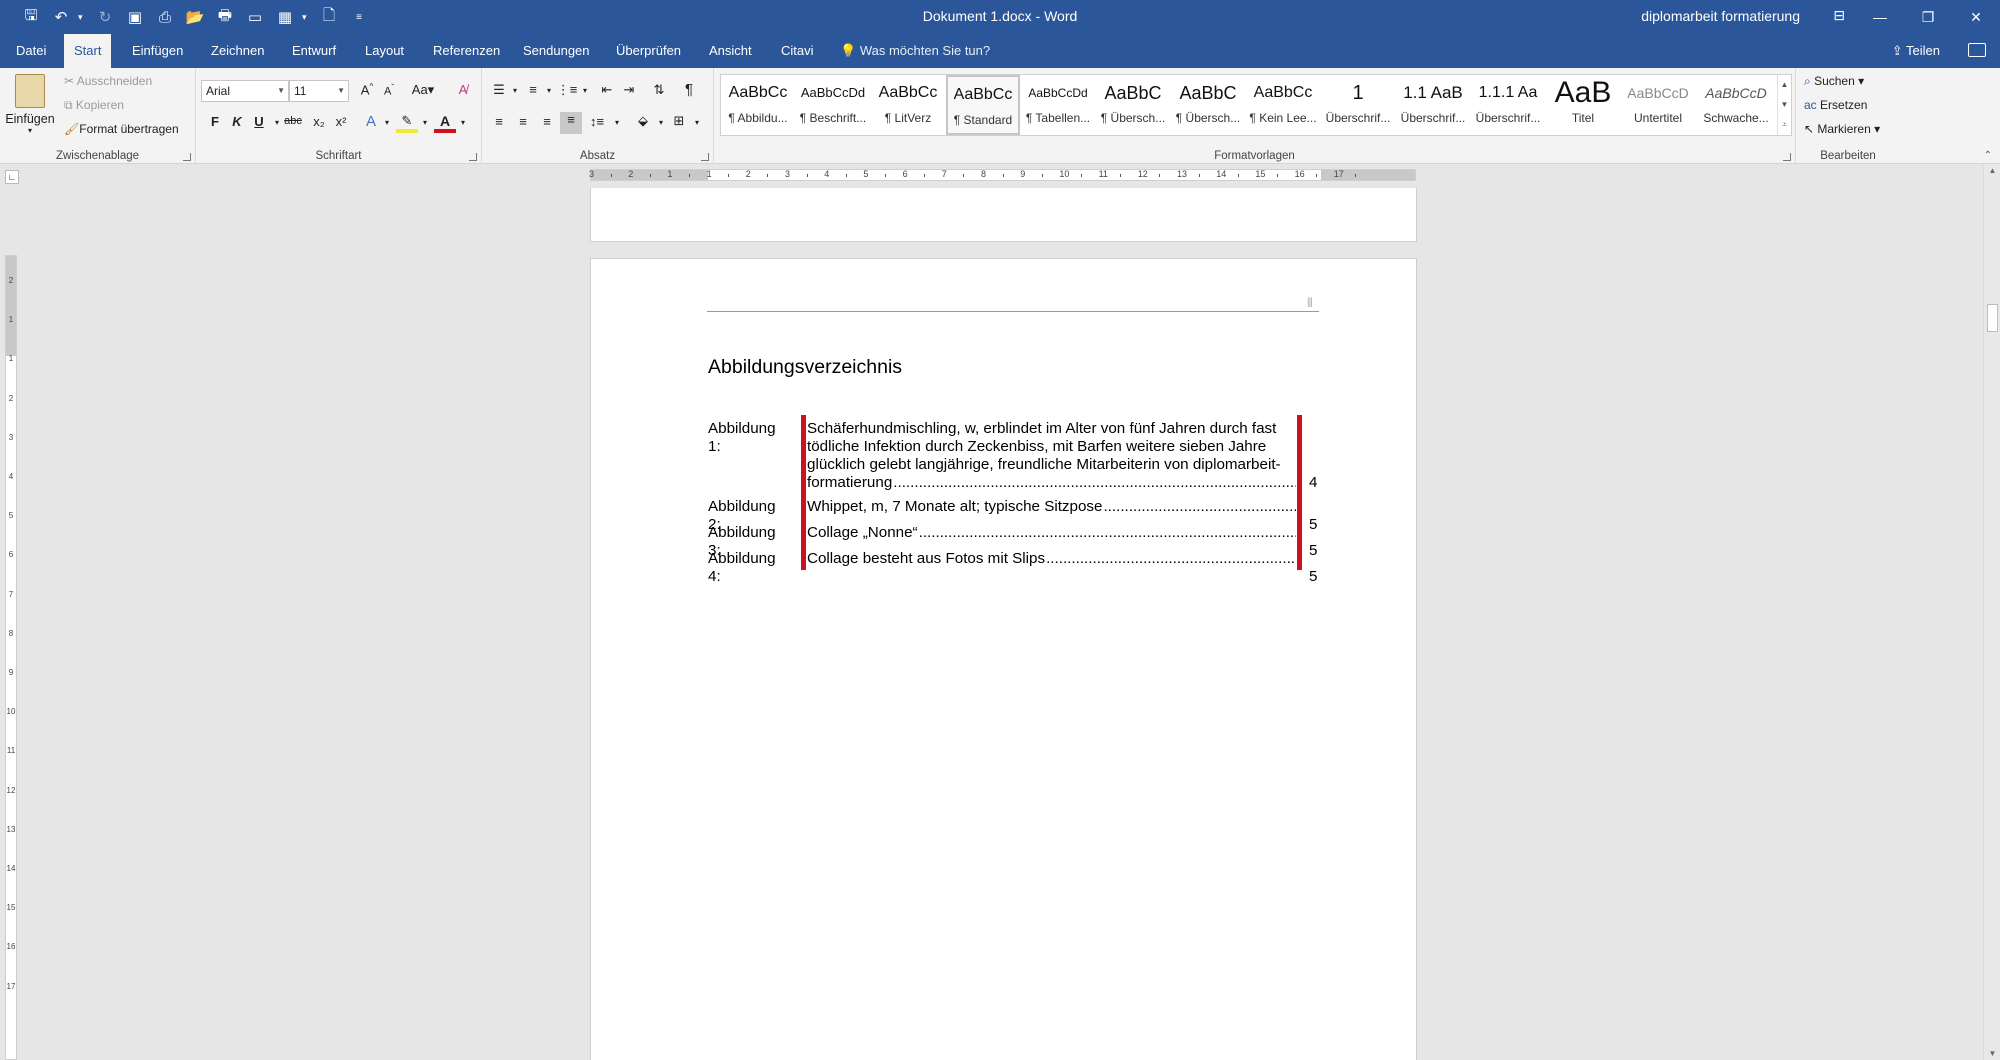  What do you see at coordinates (367, 89) in the screenshot?
I see `grow-font-icon: A^` at bounding box center [367, 89].